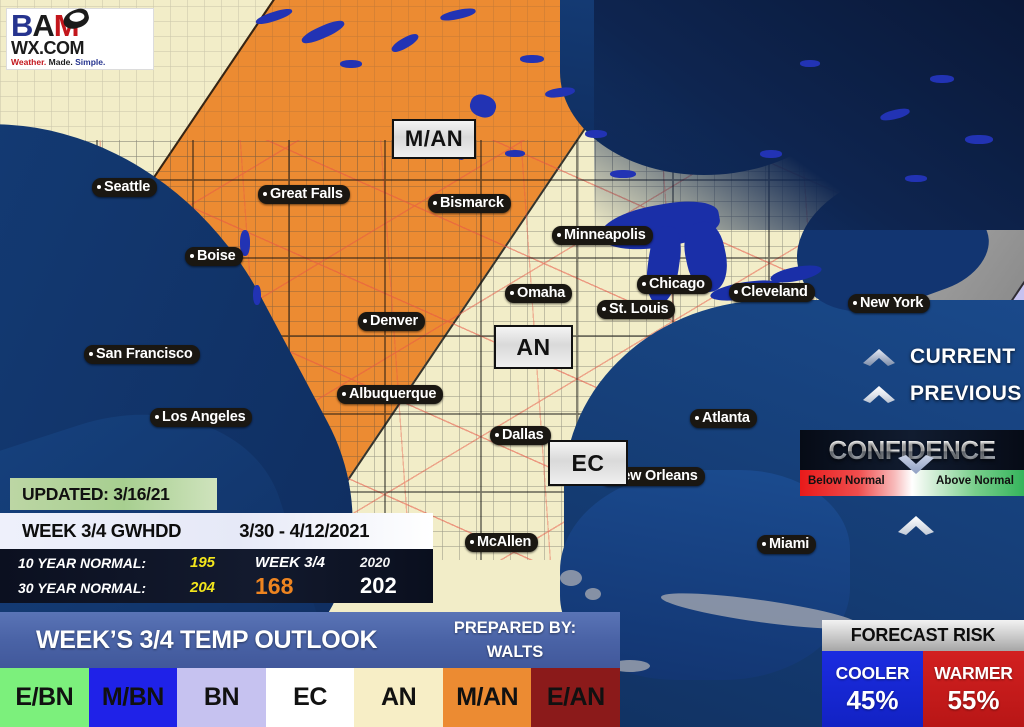 This screenshot has width=1024, height=727. I want to click on legend-swatch-label: M/BN, so click(132, 697).